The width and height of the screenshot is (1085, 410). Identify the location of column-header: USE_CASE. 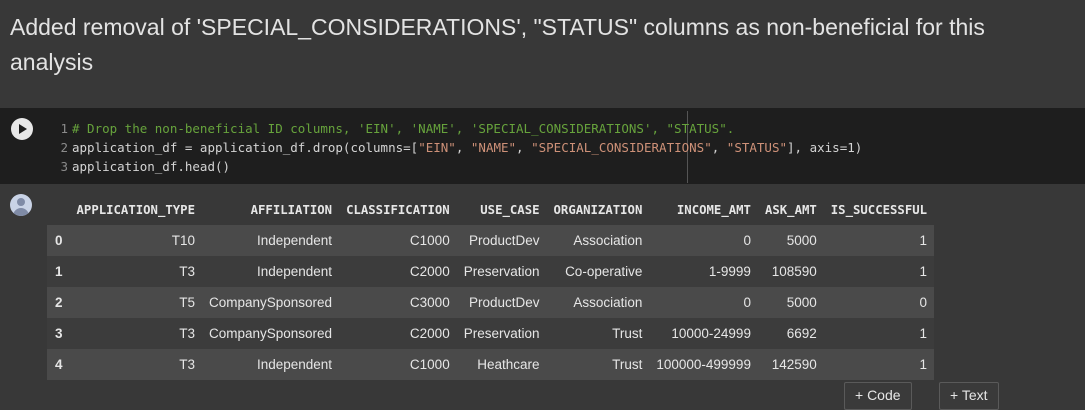
(510, 209).